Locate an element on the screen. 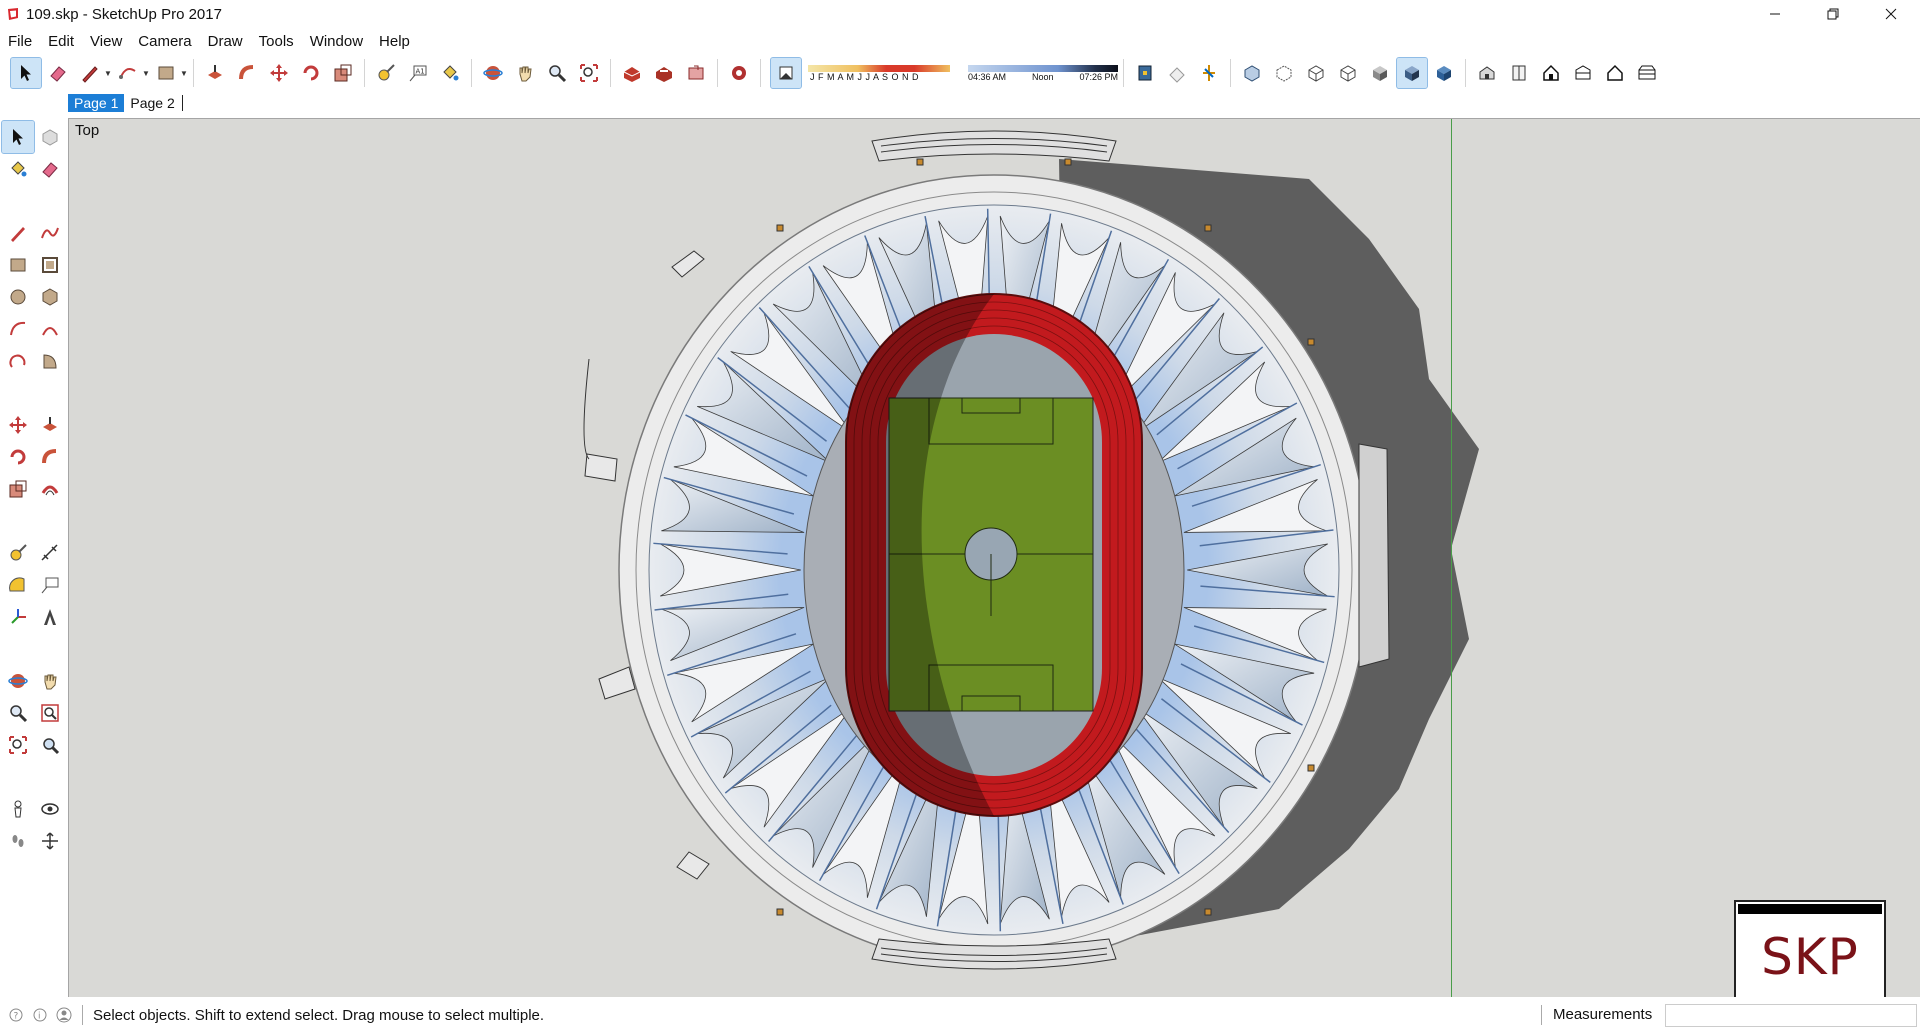 The width and height of the screenshot is (1920, 1030). monochrome-button is located at coordinates (1444, 73).